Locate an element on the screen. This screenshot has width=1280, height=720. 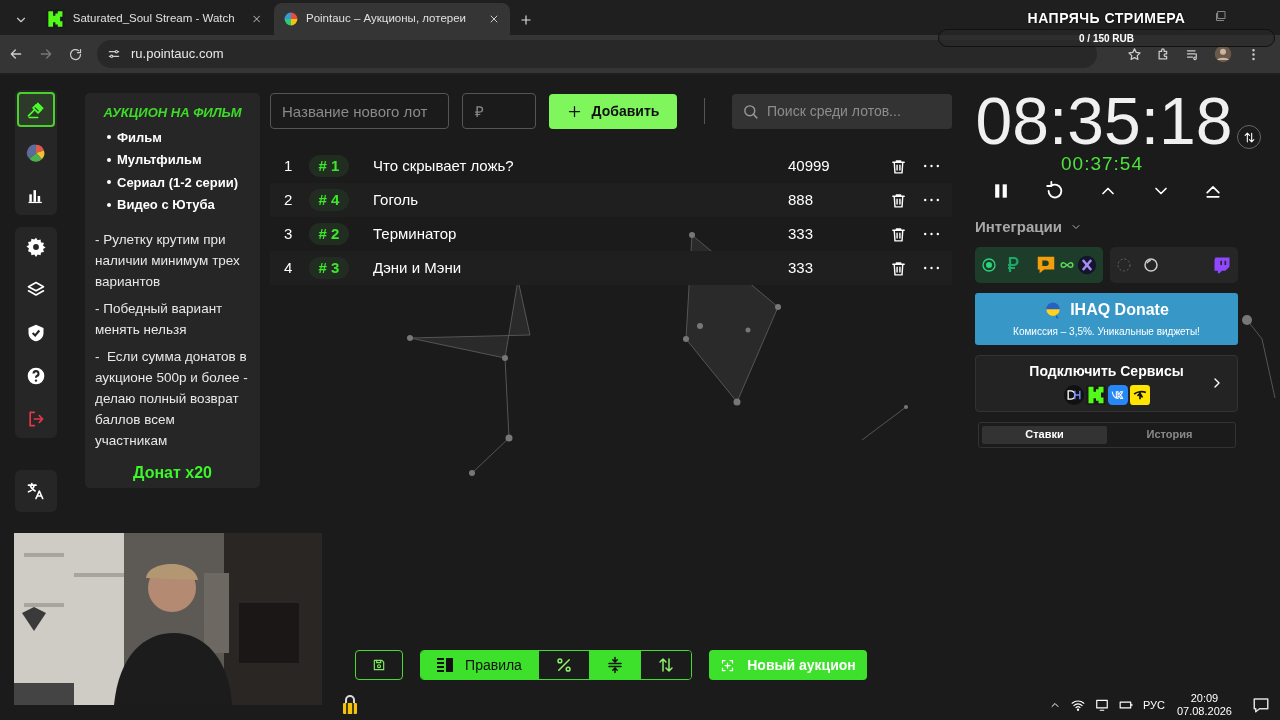
main-timer: 08:35:18 is located at coordinates (1104, 121).